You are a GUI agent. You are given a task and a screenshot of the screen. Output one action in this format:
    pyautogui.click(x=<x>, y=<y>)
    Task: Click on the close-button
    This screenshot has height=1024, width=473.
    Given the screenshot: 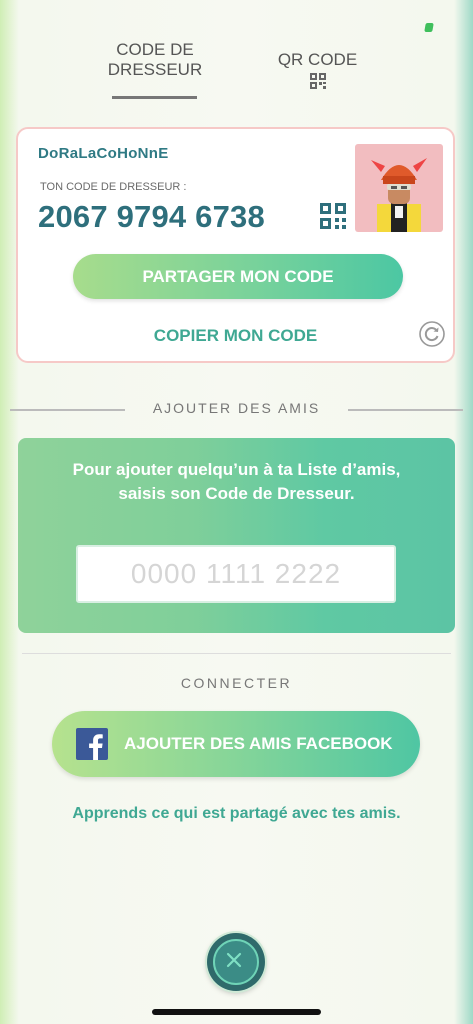 What is the action you would take?
    pyautogui.click(x=236, y=962)
    